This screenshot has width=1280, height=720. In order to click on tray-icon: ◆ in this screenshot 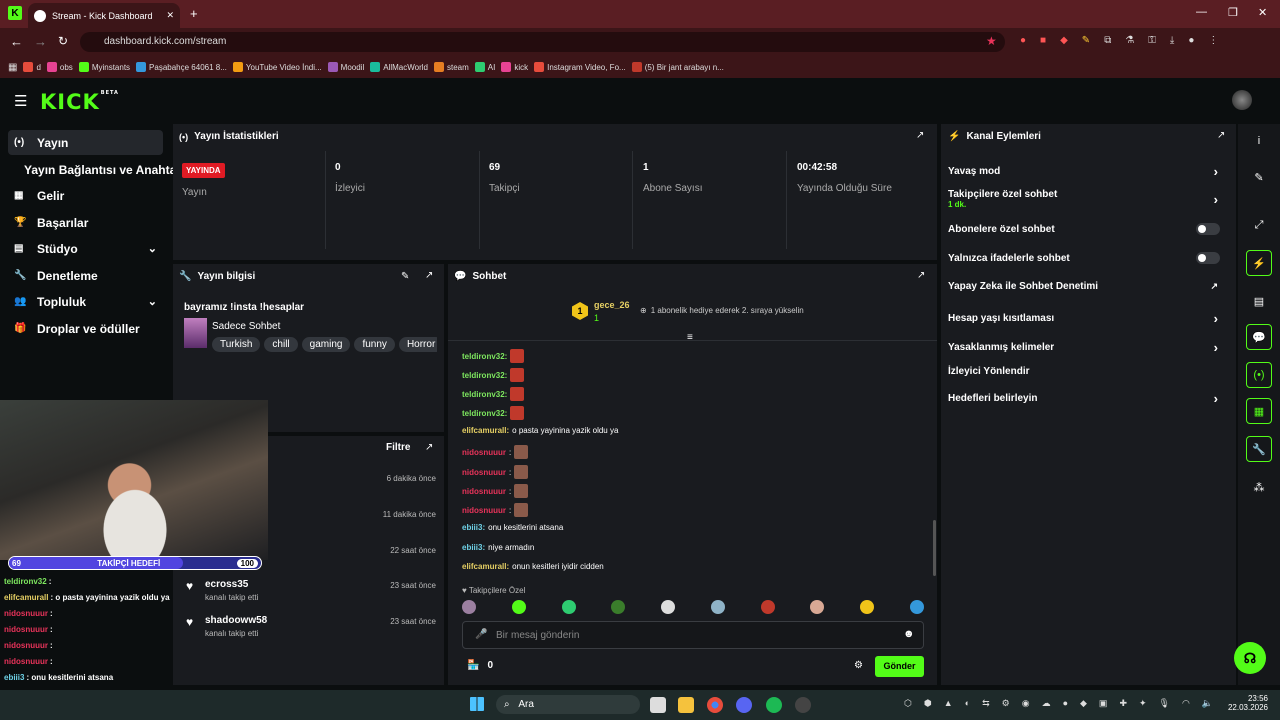, I will do `click(1083, 703)`.